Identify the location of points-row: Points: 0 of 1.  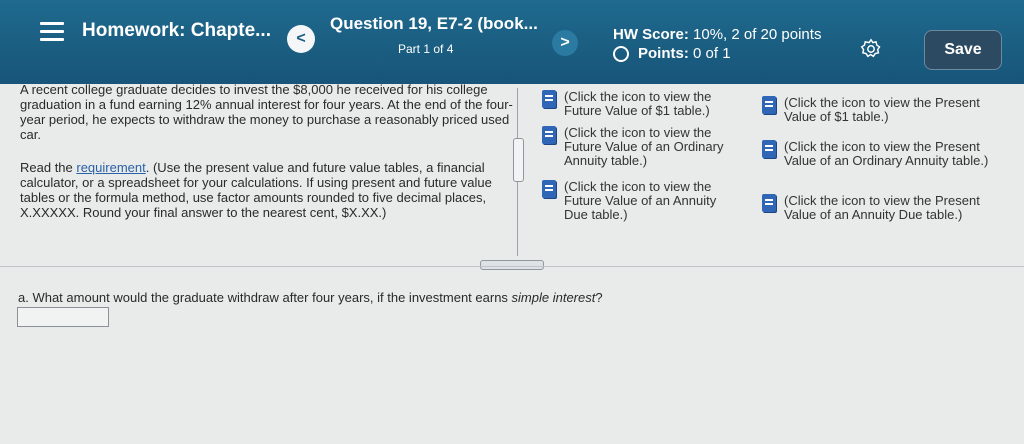
(672, 53).